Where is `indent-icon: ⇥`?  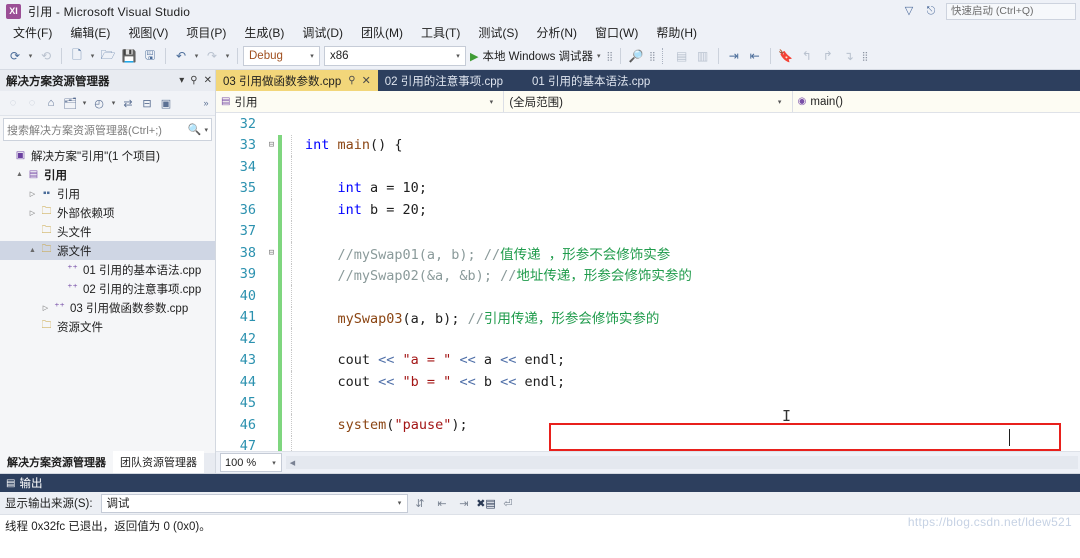 indent-icon: ⇥ is located at coordinates (734, 56).